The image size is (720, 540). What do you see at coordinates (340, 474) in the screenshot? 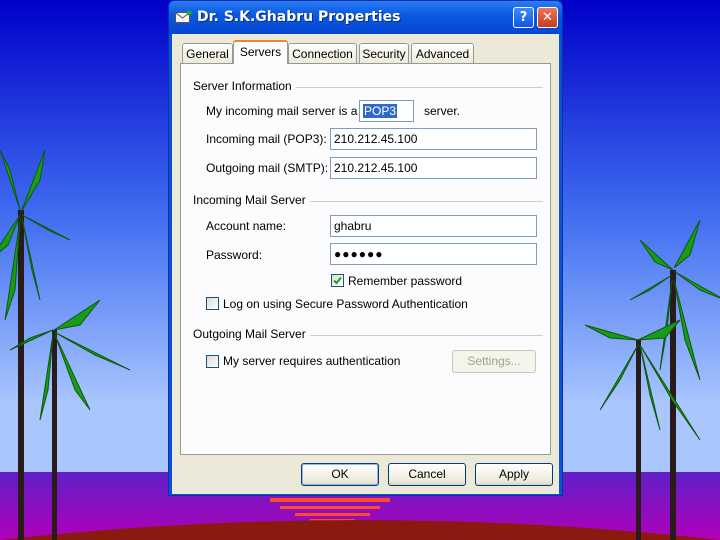
I see `ok-button: OK` at bounding box center [340, 474].